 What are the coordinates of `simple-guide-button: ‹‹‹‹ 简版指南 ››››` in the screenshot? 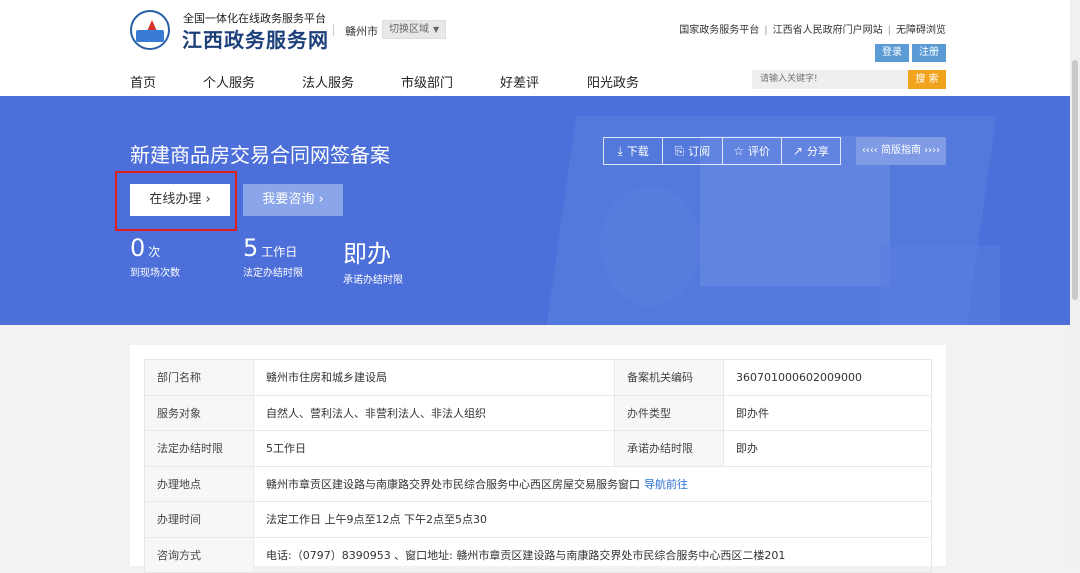 It's located at (901, 151).